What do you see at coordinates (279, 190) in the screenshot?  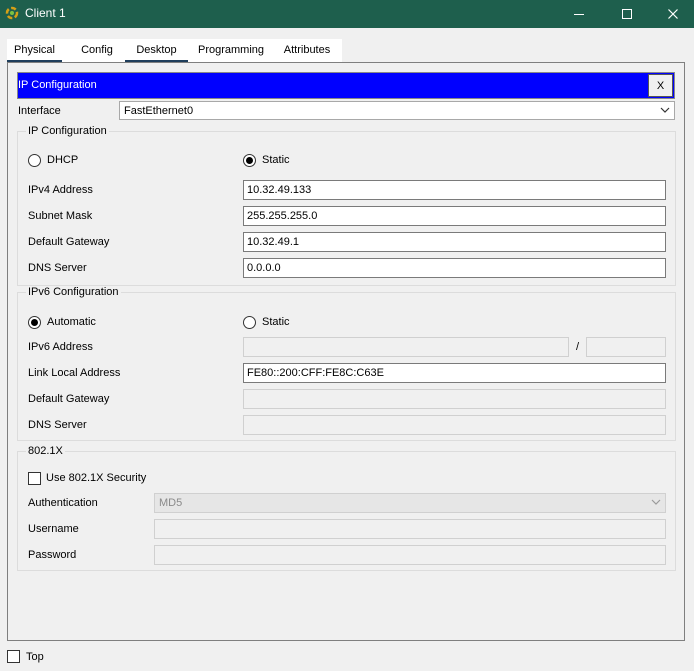 I see `ipv4-address-value: 10.32.49.133` at bounding box center [279, 190].